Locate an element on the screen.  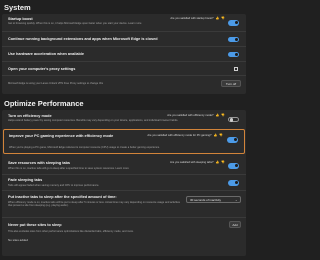
system-section-title: System is located at coordinates (17, 7).